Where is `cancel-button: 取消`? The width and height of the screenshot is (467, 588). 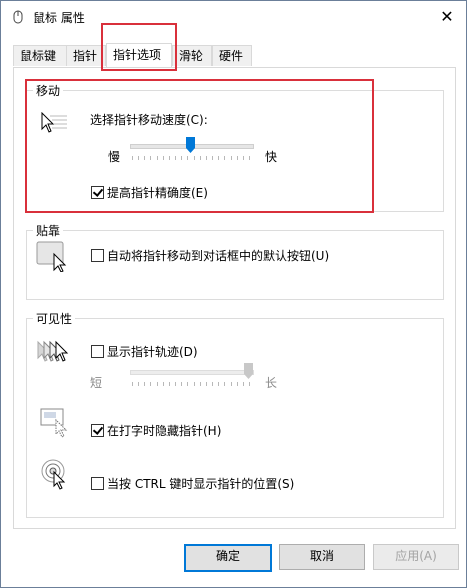 cancel-button: 取消 is located at coordinates (322, 557).